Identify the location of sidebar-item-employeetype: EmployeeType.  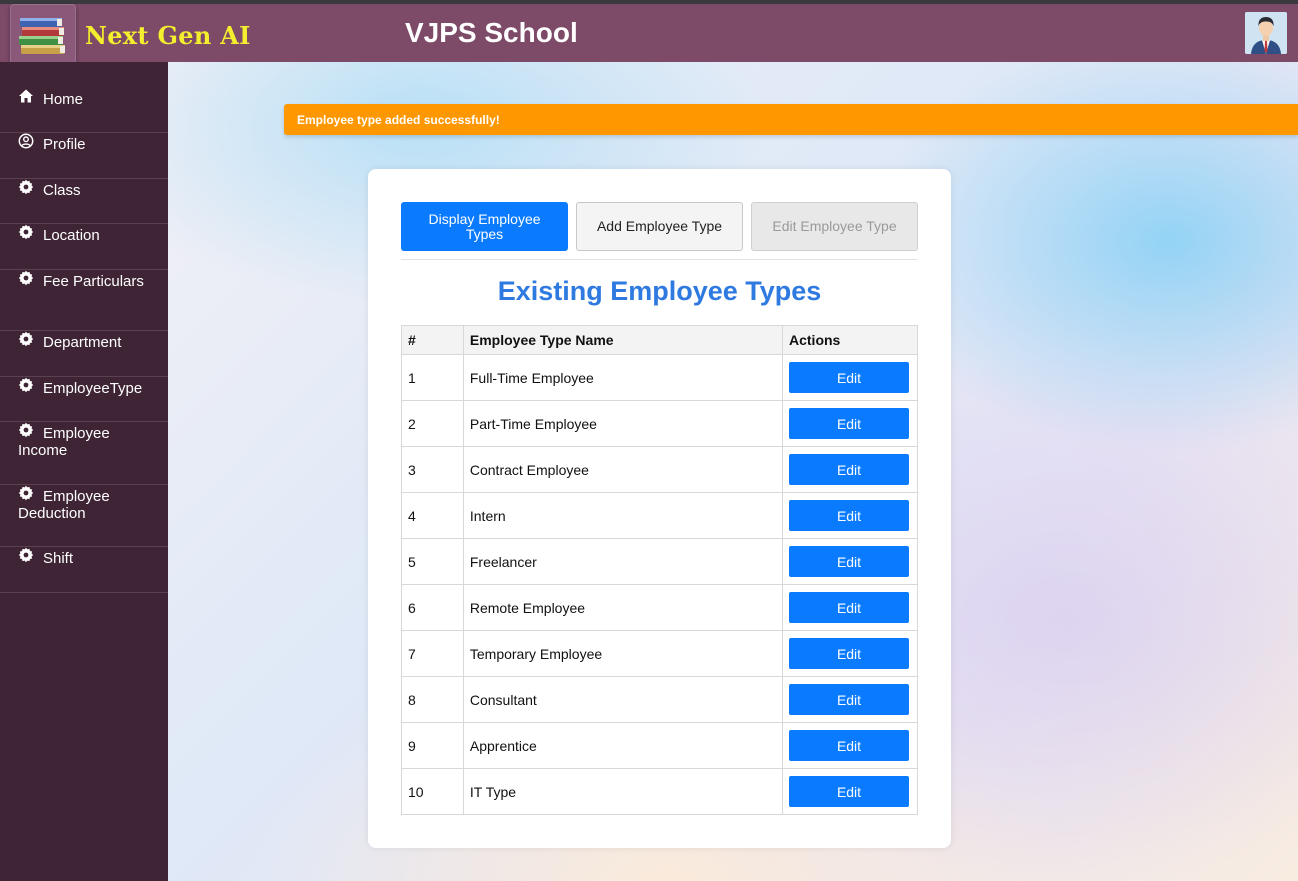
(84, 399).